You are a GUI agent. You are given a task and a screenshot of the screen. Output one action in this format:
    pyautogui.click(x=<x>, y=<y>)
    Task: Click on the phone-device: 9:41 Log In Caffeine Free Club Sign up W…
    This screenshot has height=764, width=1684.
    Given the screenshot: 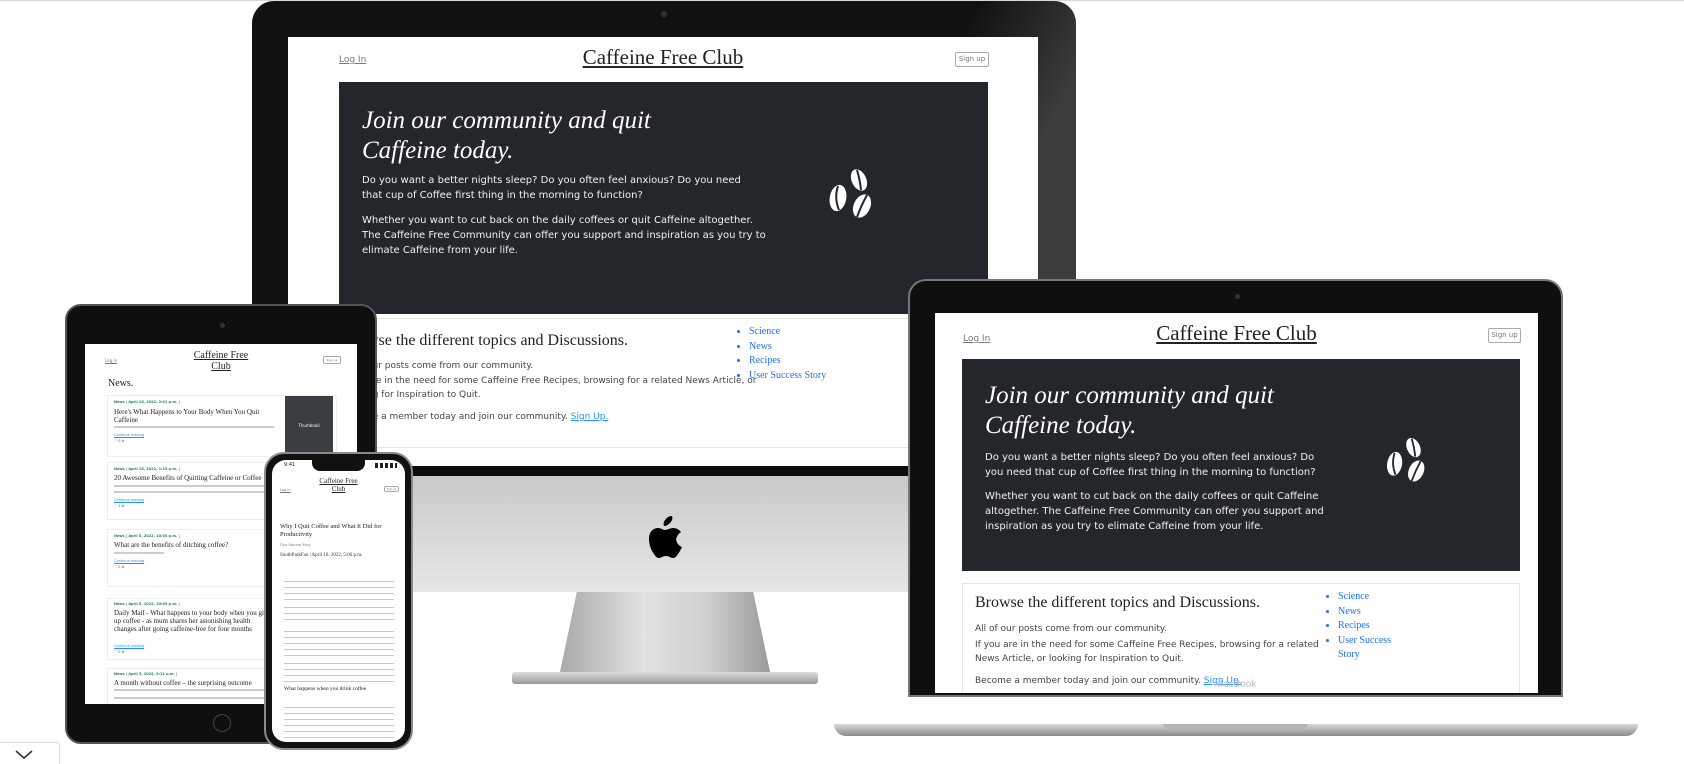 What is the action you would take?
    pyautogui.click(x=338, y=601)
    